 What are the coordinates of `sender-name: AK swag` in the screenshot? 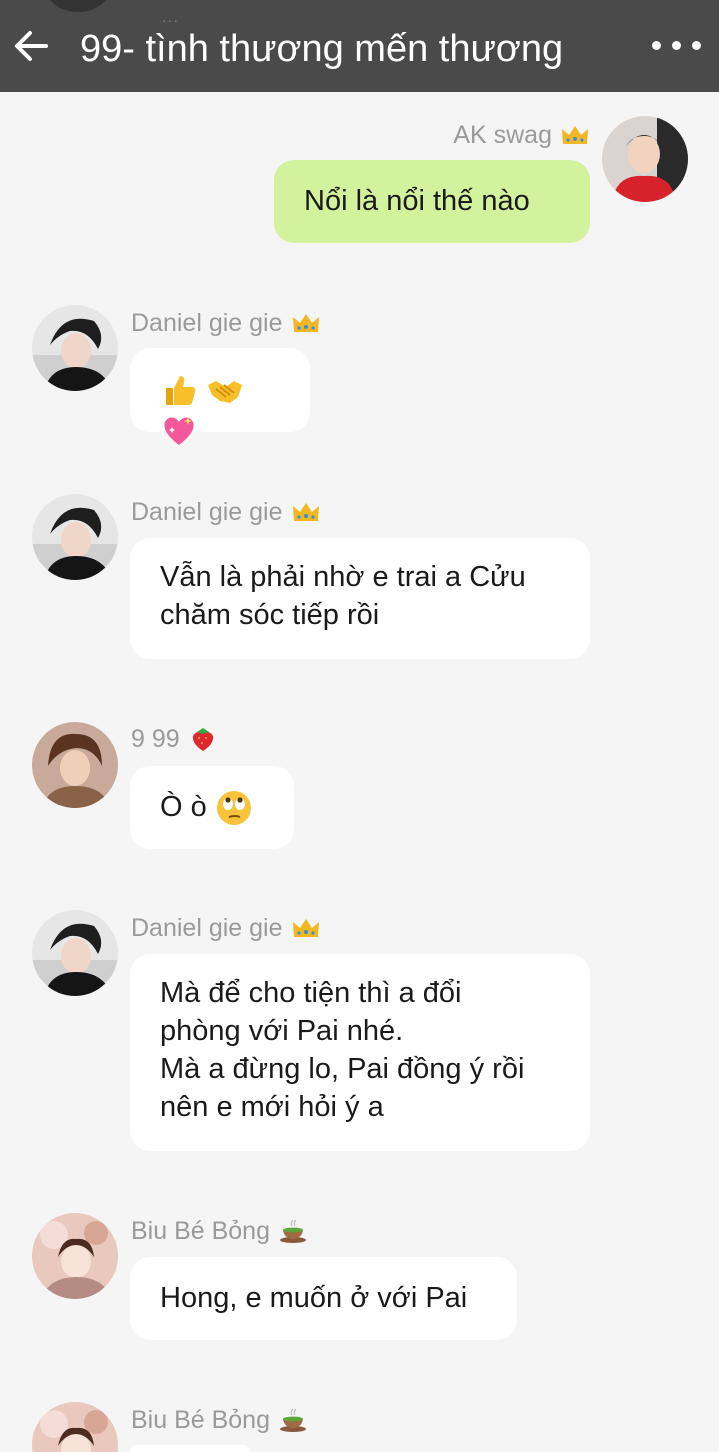 It's located at (485, 135).